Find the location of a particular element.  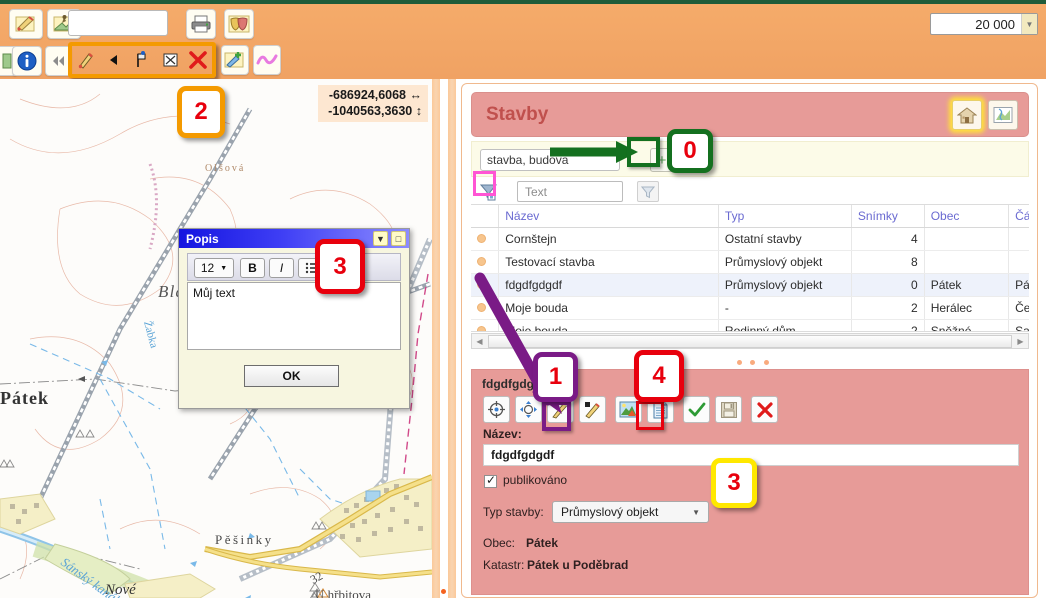

highlight-add-button is located at coordinates (643, 152).